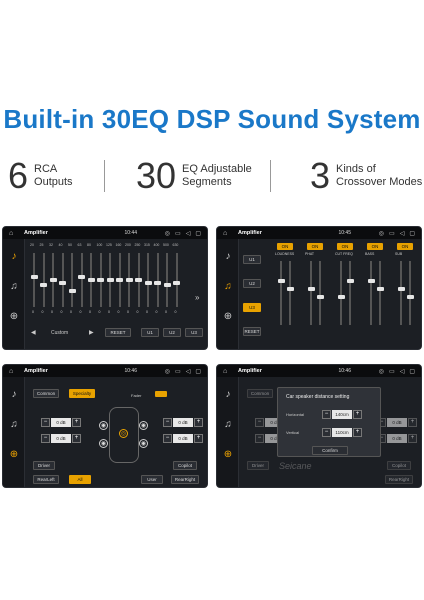 This screenshot has height=600, width=424. What do you see at coordinates (342, 432) in the screenshot?
I see `vertical-stepper: −110cm +` at bounding box center [342, 432].